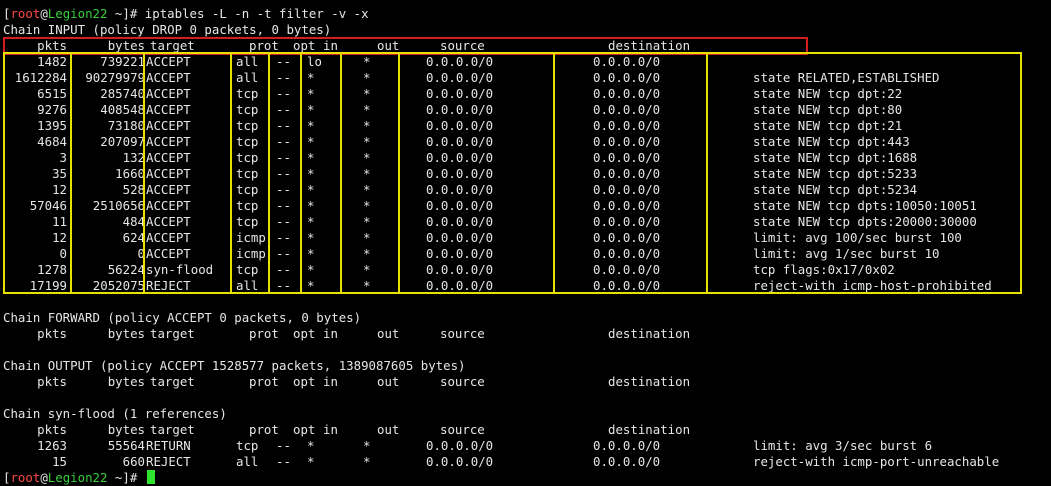 Image resolution: width=1051 pixels, height=486 pixels. I want to click on prompt-line: [root@Legion22 ~]#, so click(79, 478).